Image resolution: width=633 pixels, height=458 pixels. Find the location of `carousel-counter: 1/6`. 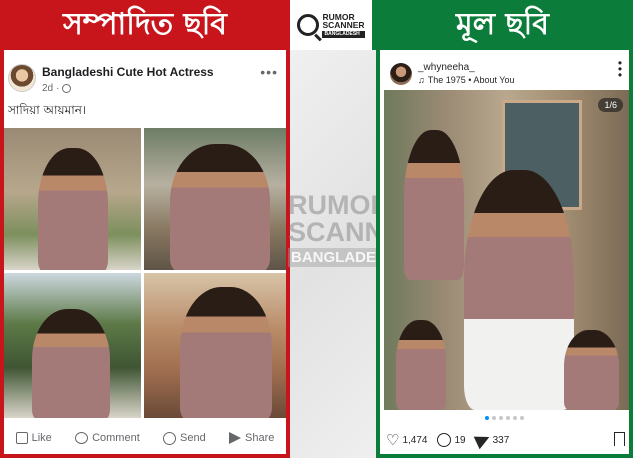

carousel-counter: 1/6 is located at coordinates (610, 105).